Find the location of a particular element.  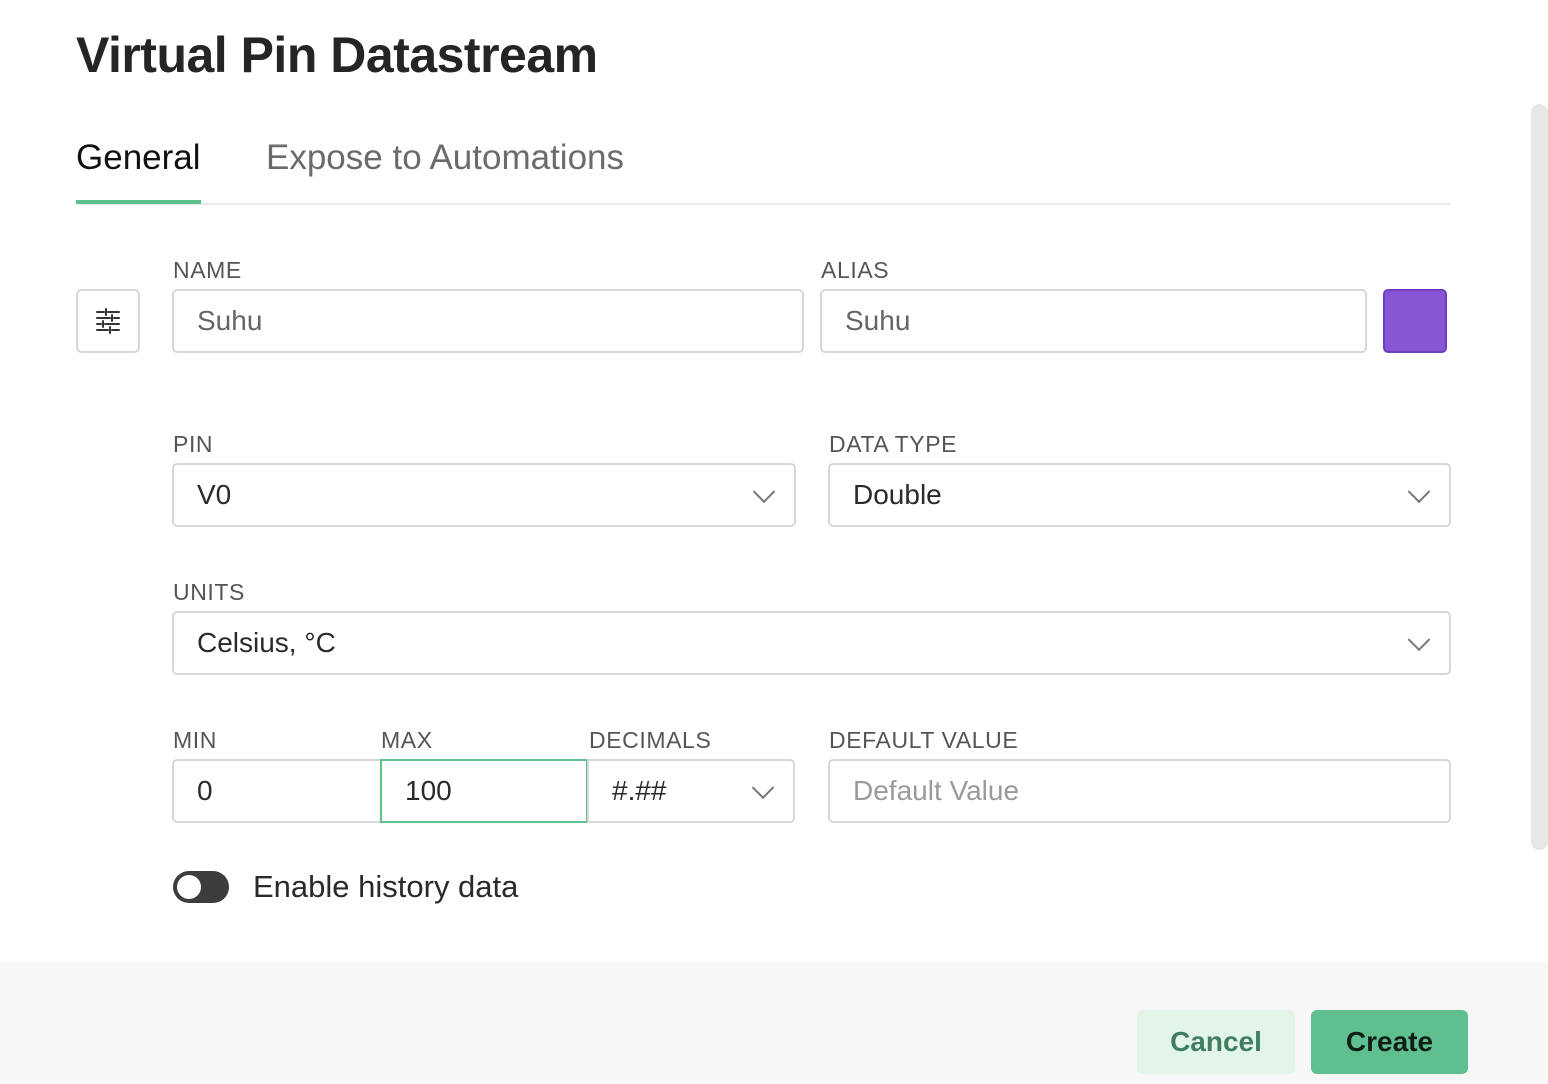

name-input: Suhu is located at coordinates (488, 321).